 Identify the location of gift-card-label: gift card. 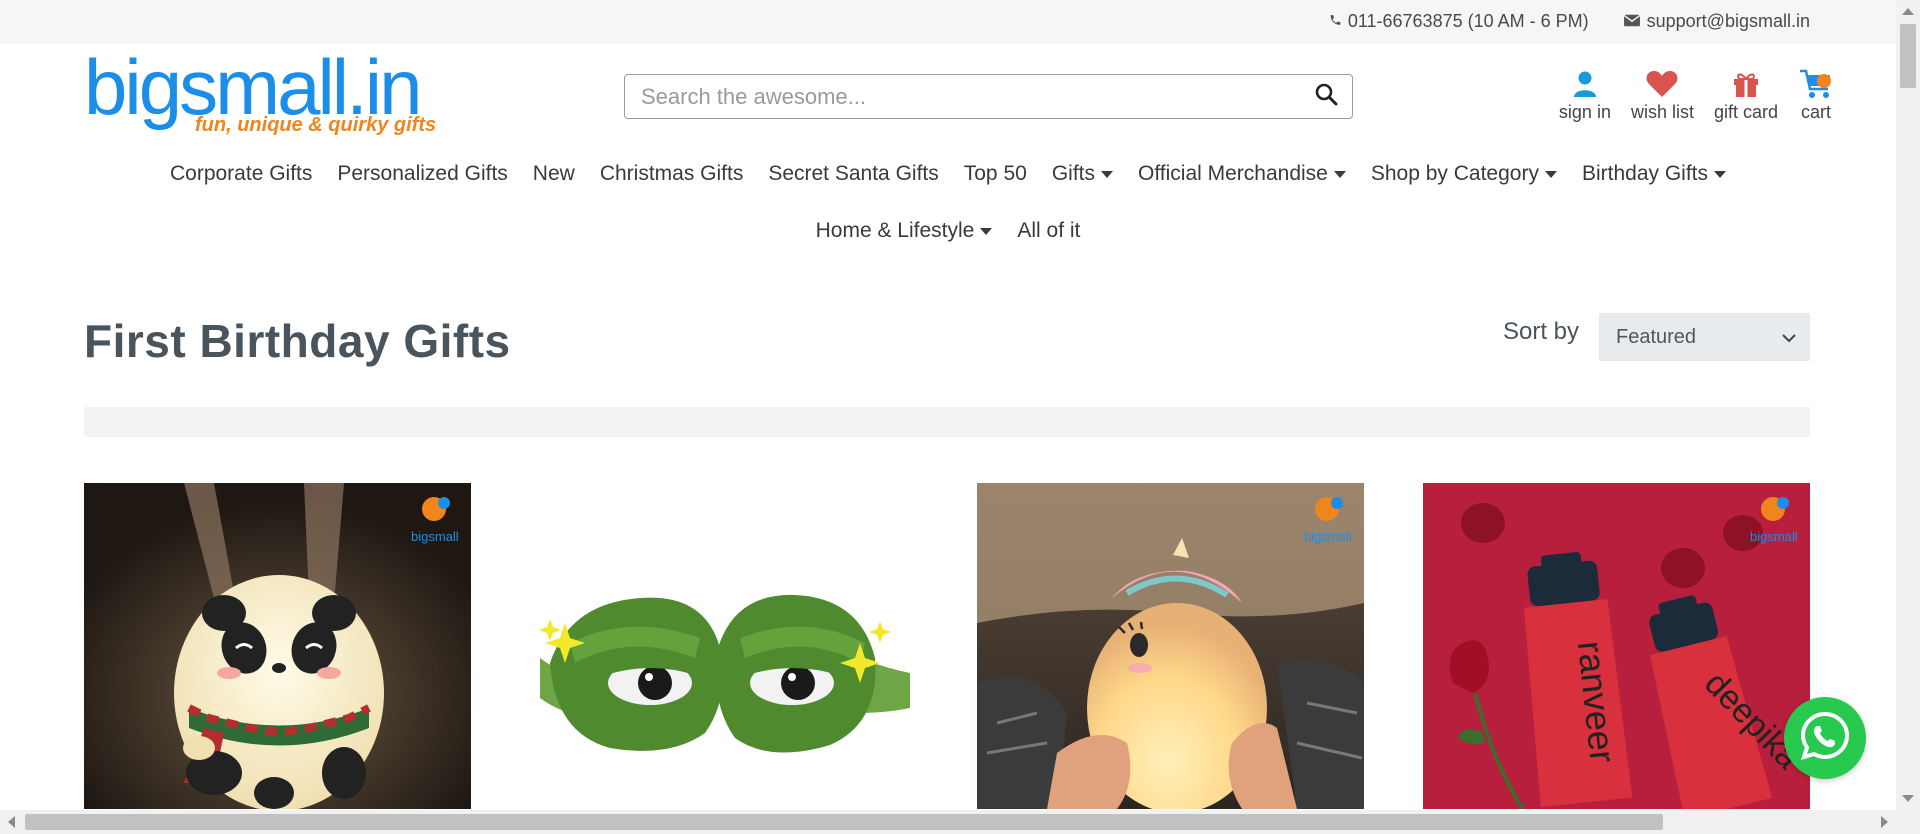
(1745, 112).